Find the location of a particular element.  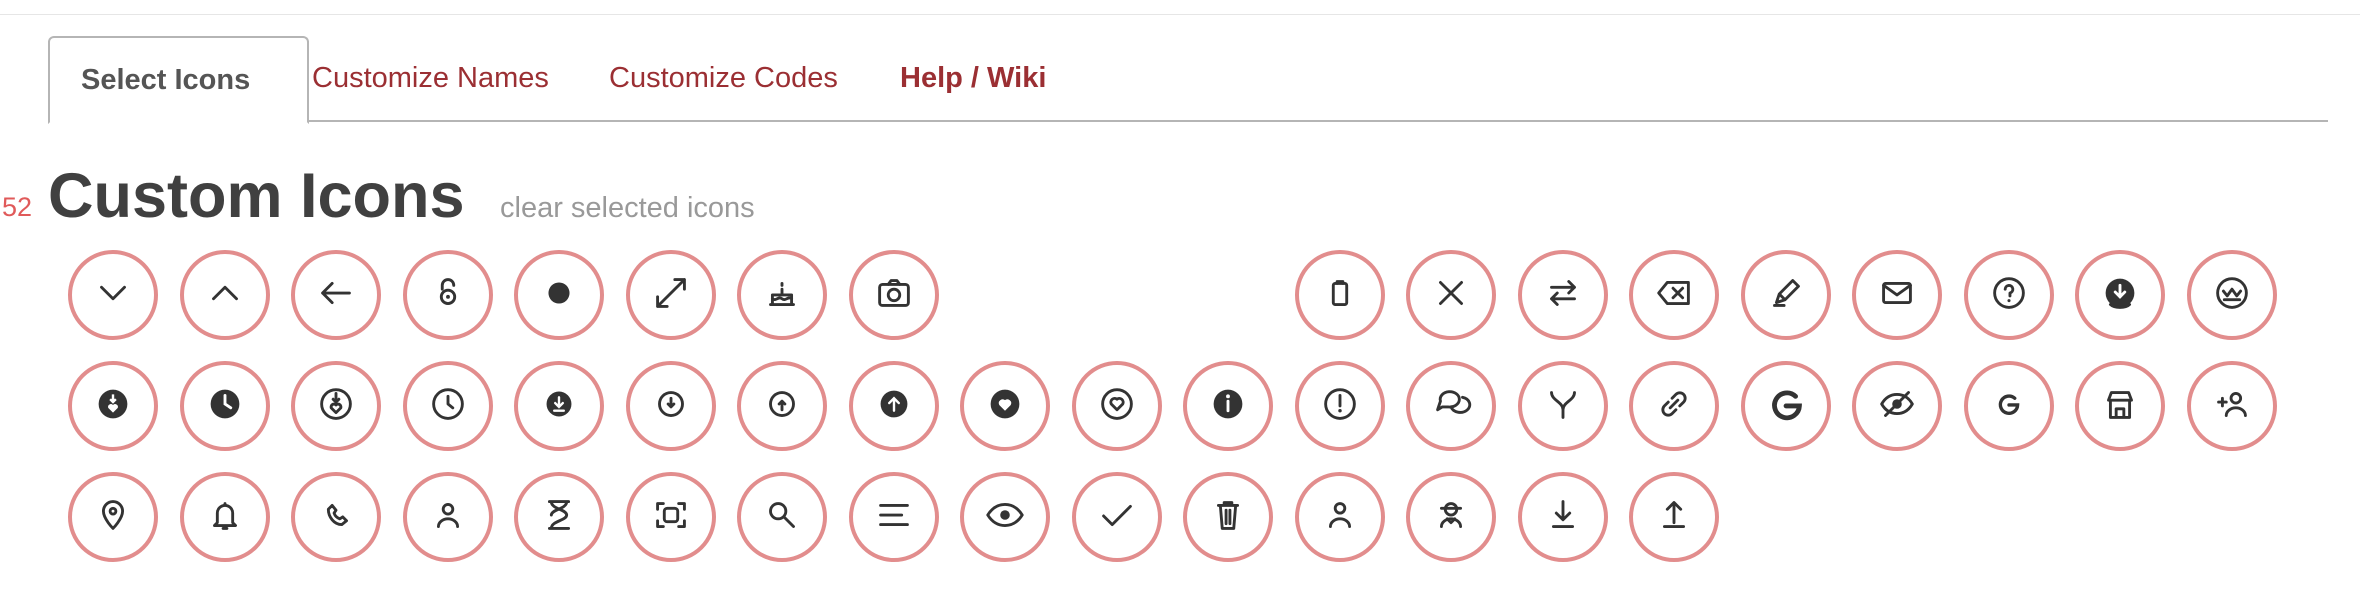

record-icon is located at coordinates (559, 295).